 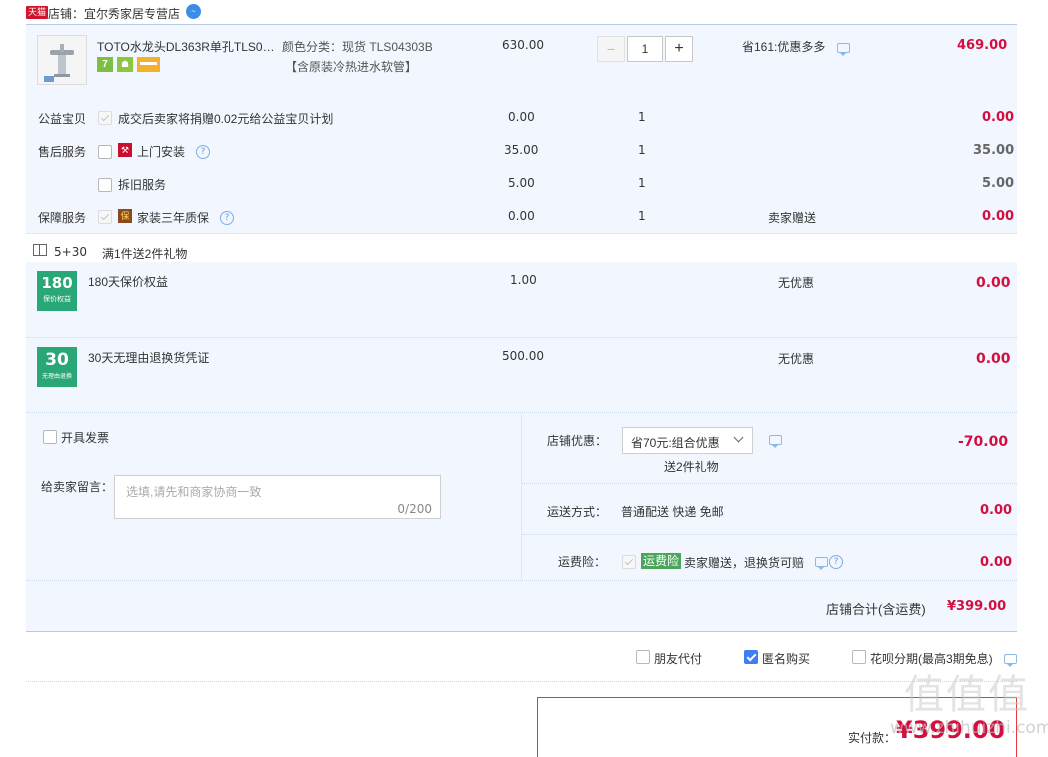 I want to click on service-group-label: 售后服务, so click(x=62, y=152).